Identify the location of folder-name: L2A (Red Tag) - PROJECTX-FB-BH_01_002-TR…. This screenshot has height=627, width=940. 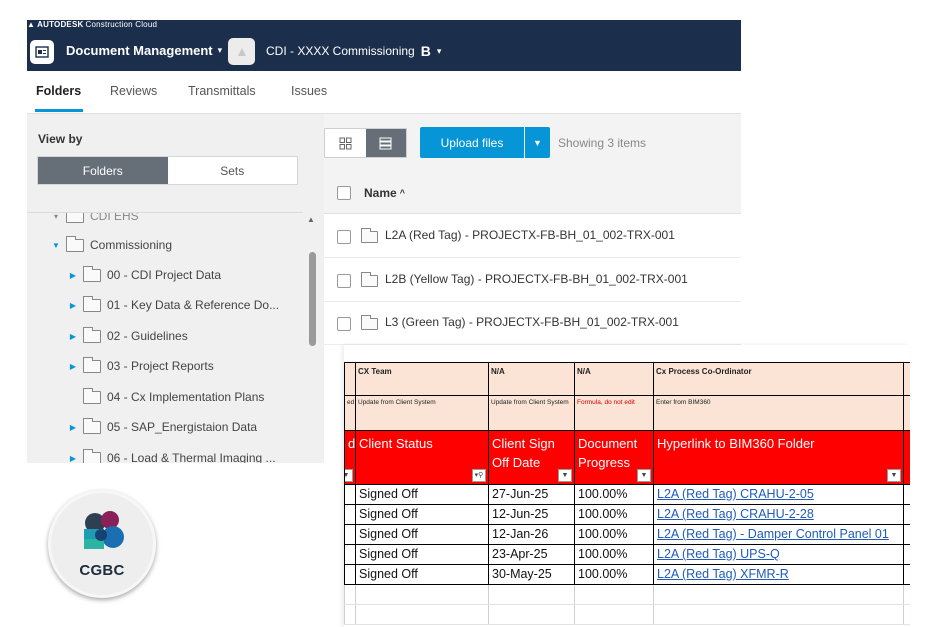
(530, 235).